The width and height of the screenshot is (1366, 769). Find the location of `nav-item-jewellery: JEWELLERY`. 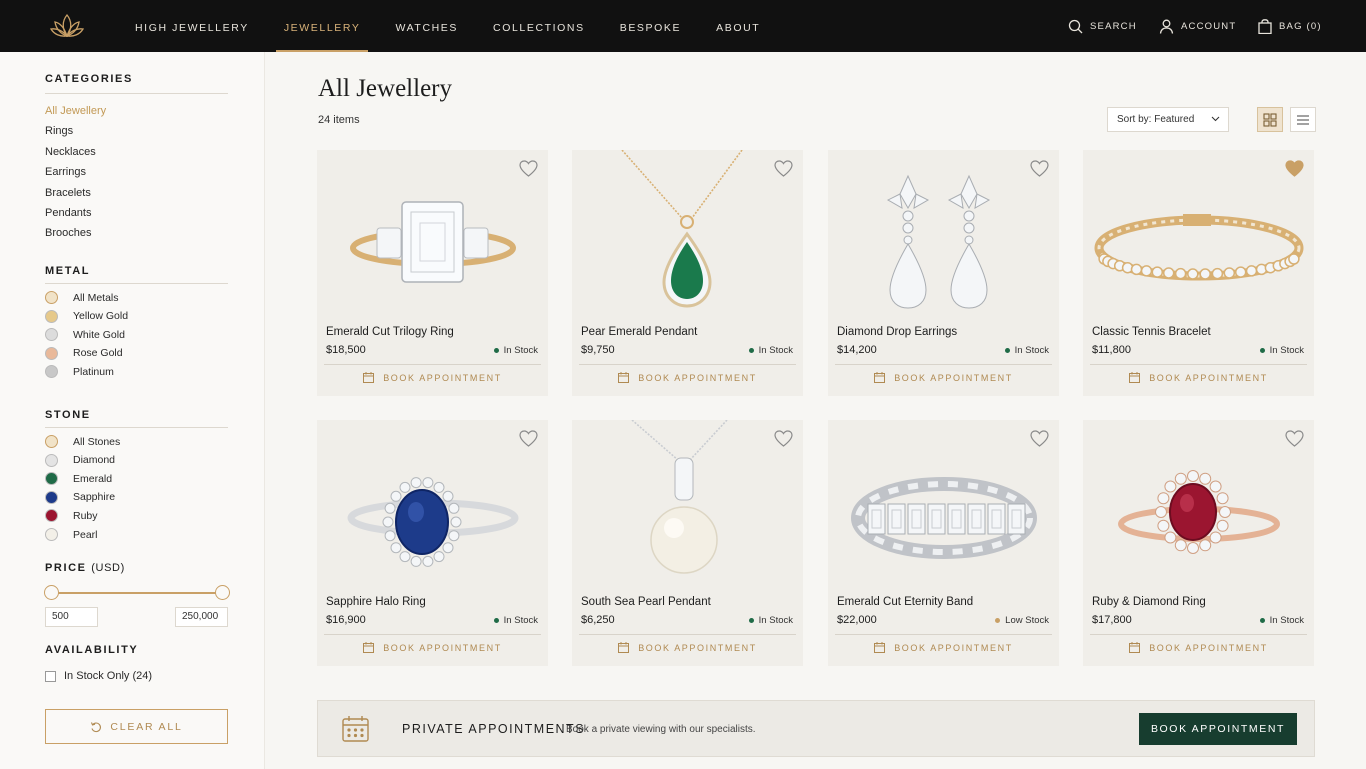

nav-item-jewellery: JEWELLERY is located at coordinates (322, 26).